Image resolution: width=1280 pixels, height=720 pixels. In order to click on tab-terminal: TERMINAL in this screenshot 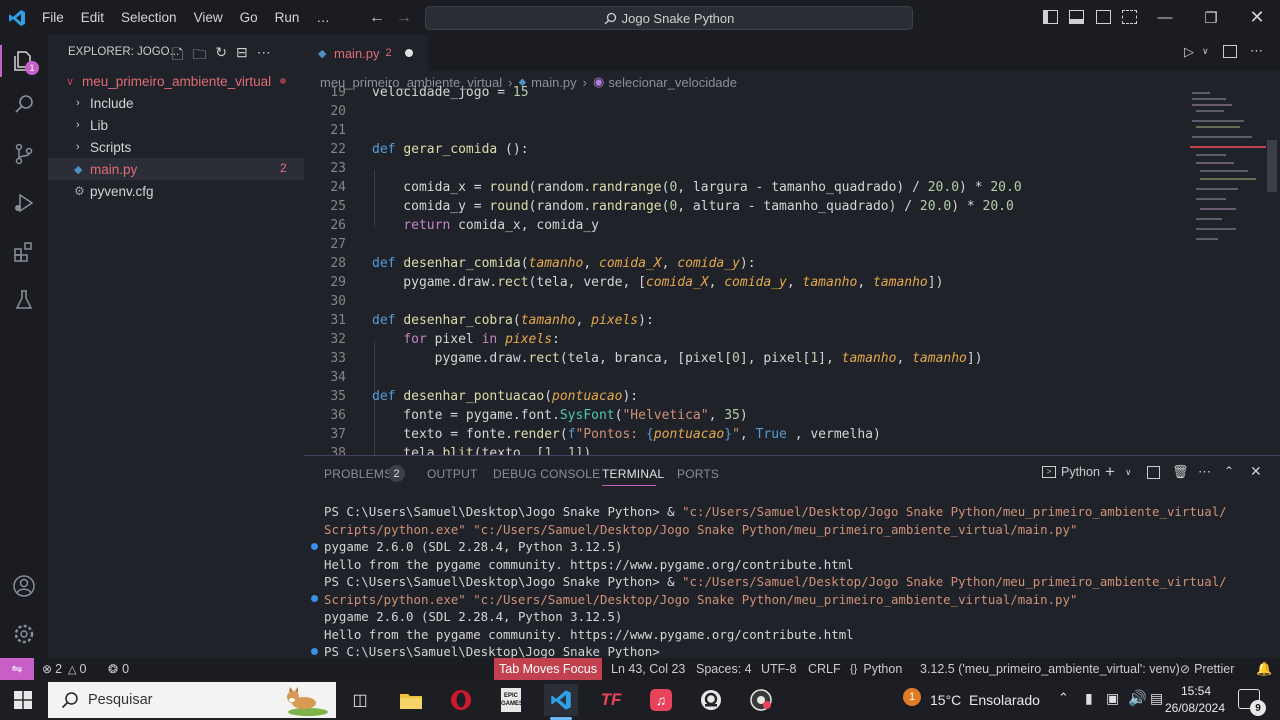, I will do `click(633, 474)`.